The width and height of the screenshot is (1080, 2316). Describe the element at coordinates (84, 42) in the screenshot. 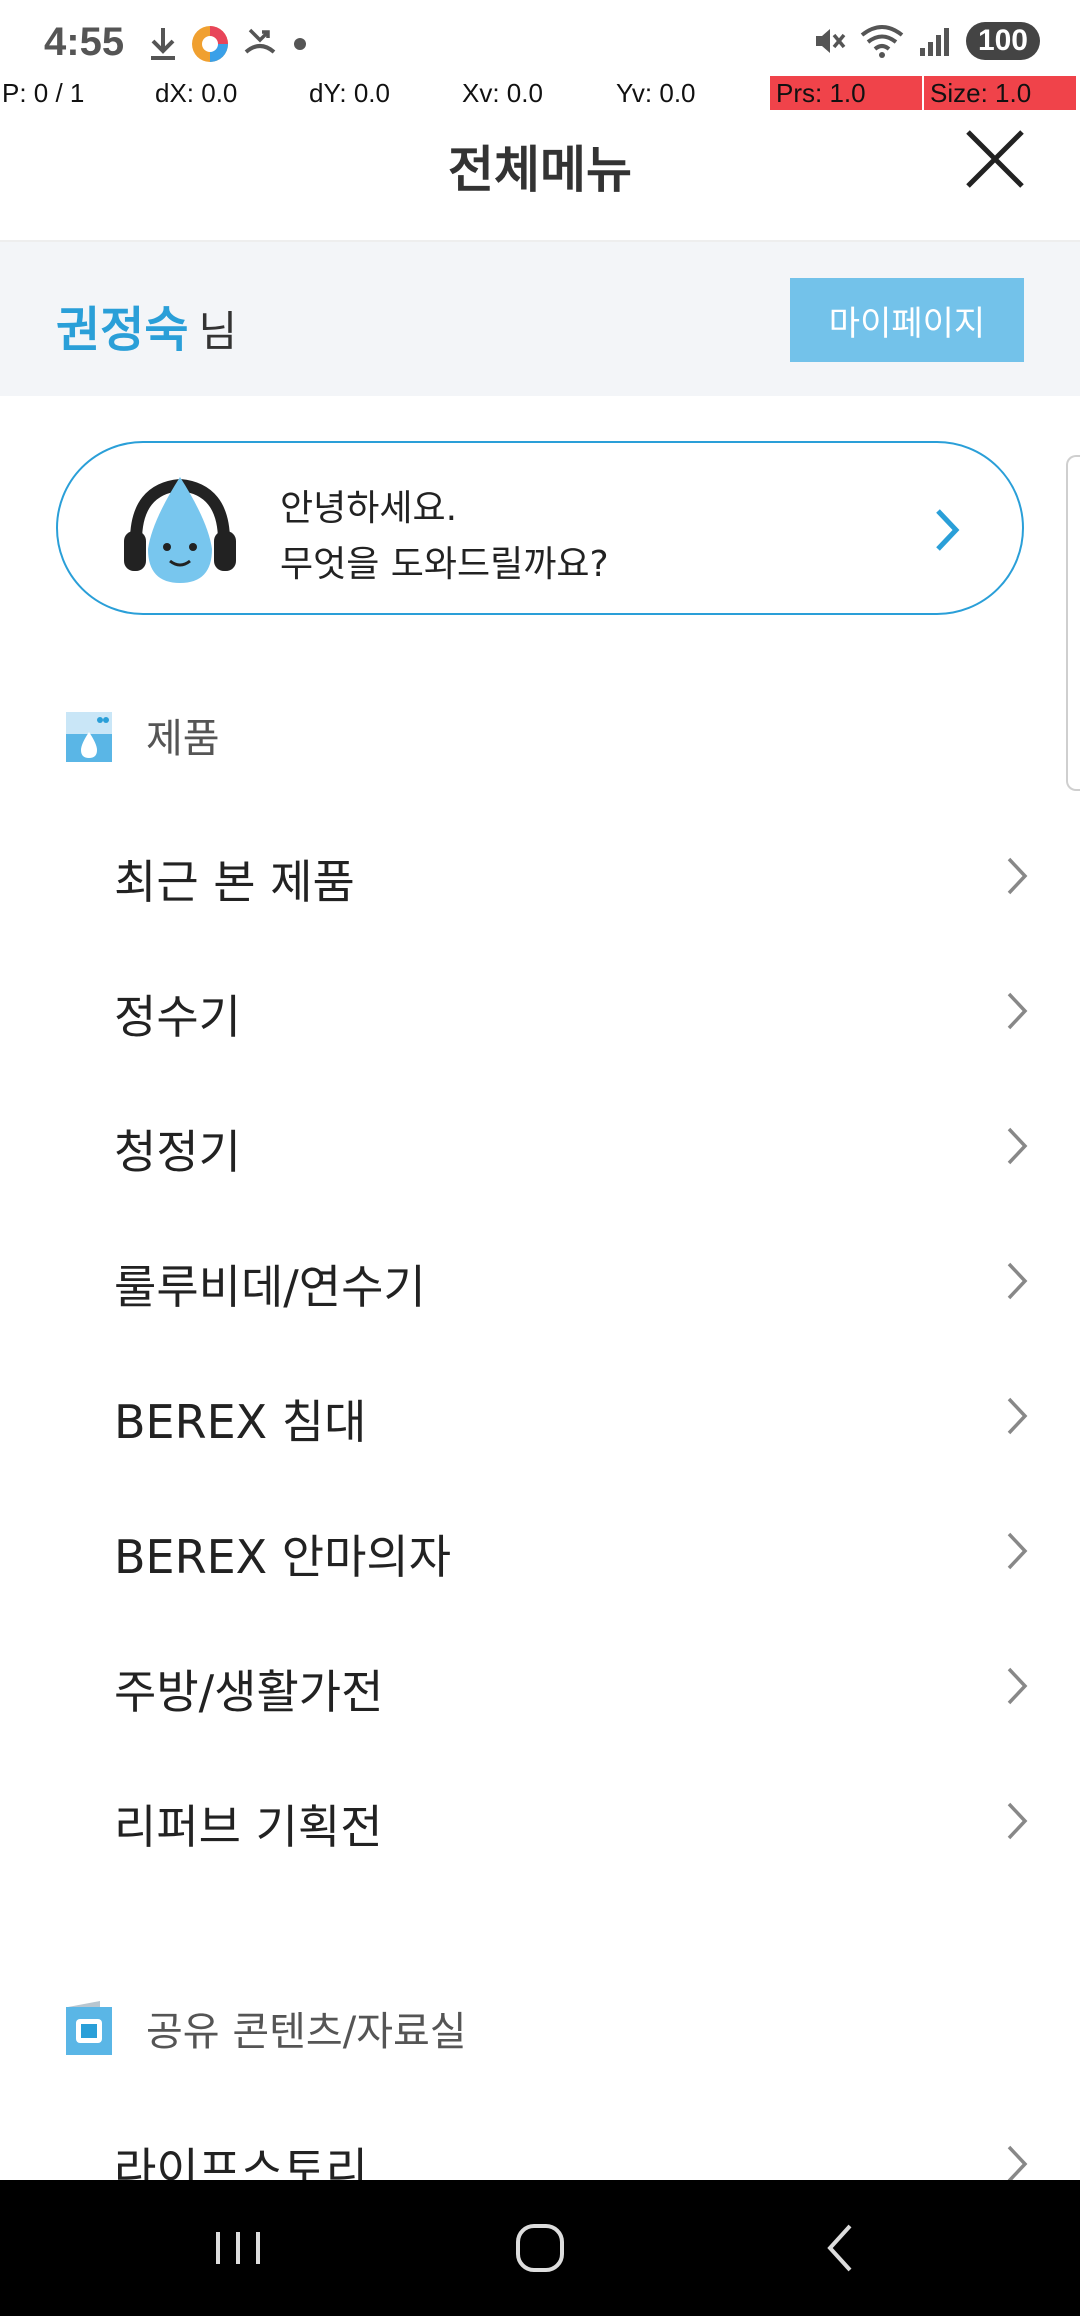

I see `status-time: 4:55` at that location.